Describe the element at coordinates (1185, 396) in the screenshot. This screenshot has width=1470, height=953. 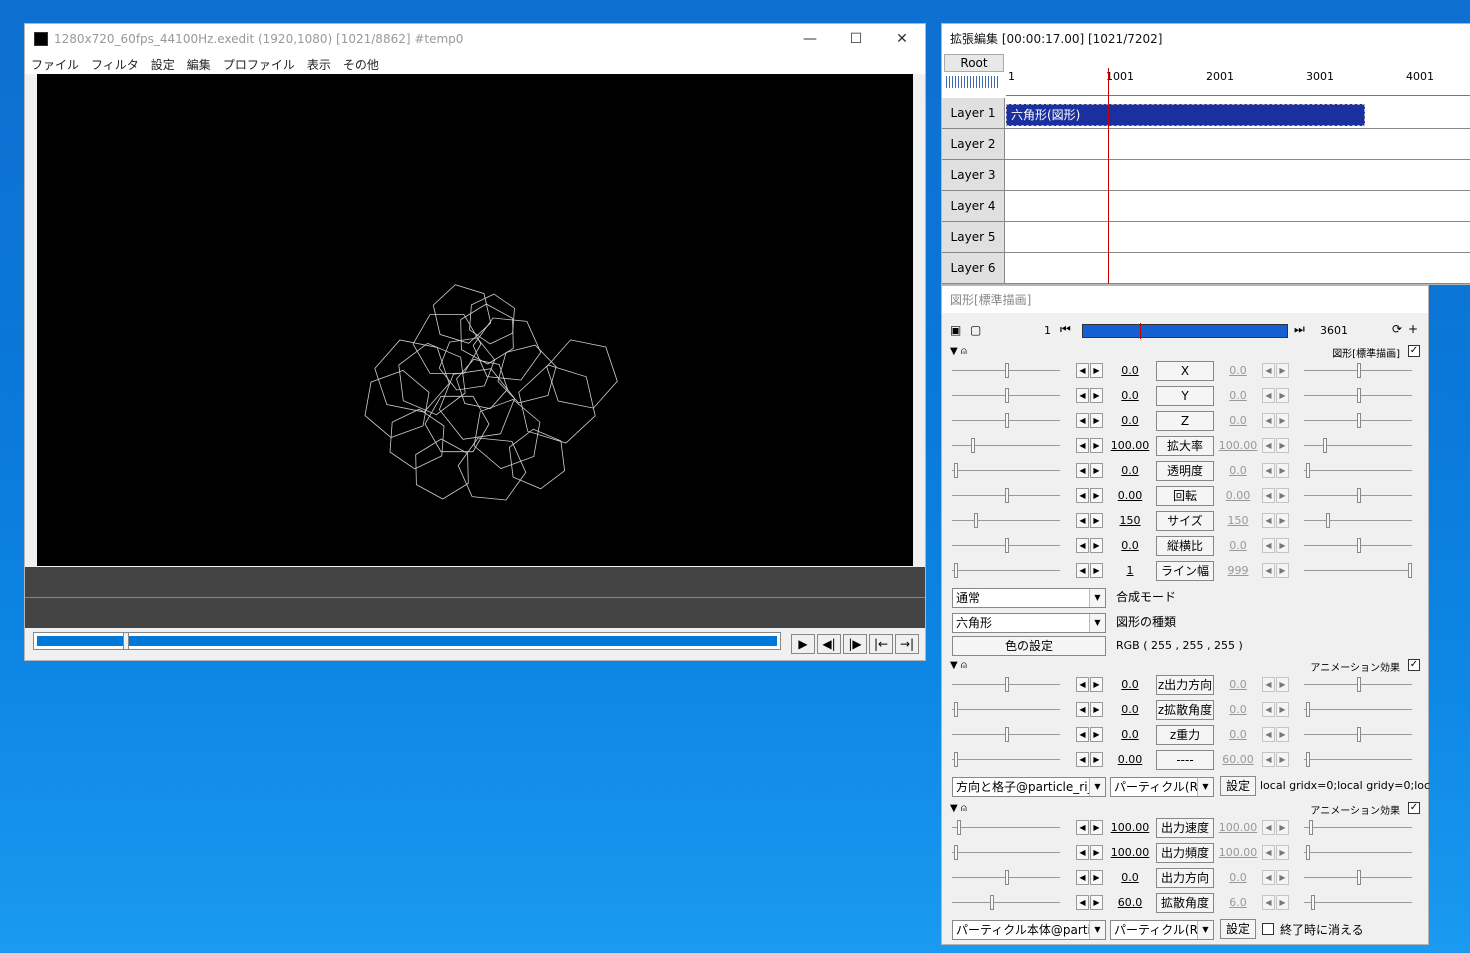
I see `param-name-button: Y` at that location.